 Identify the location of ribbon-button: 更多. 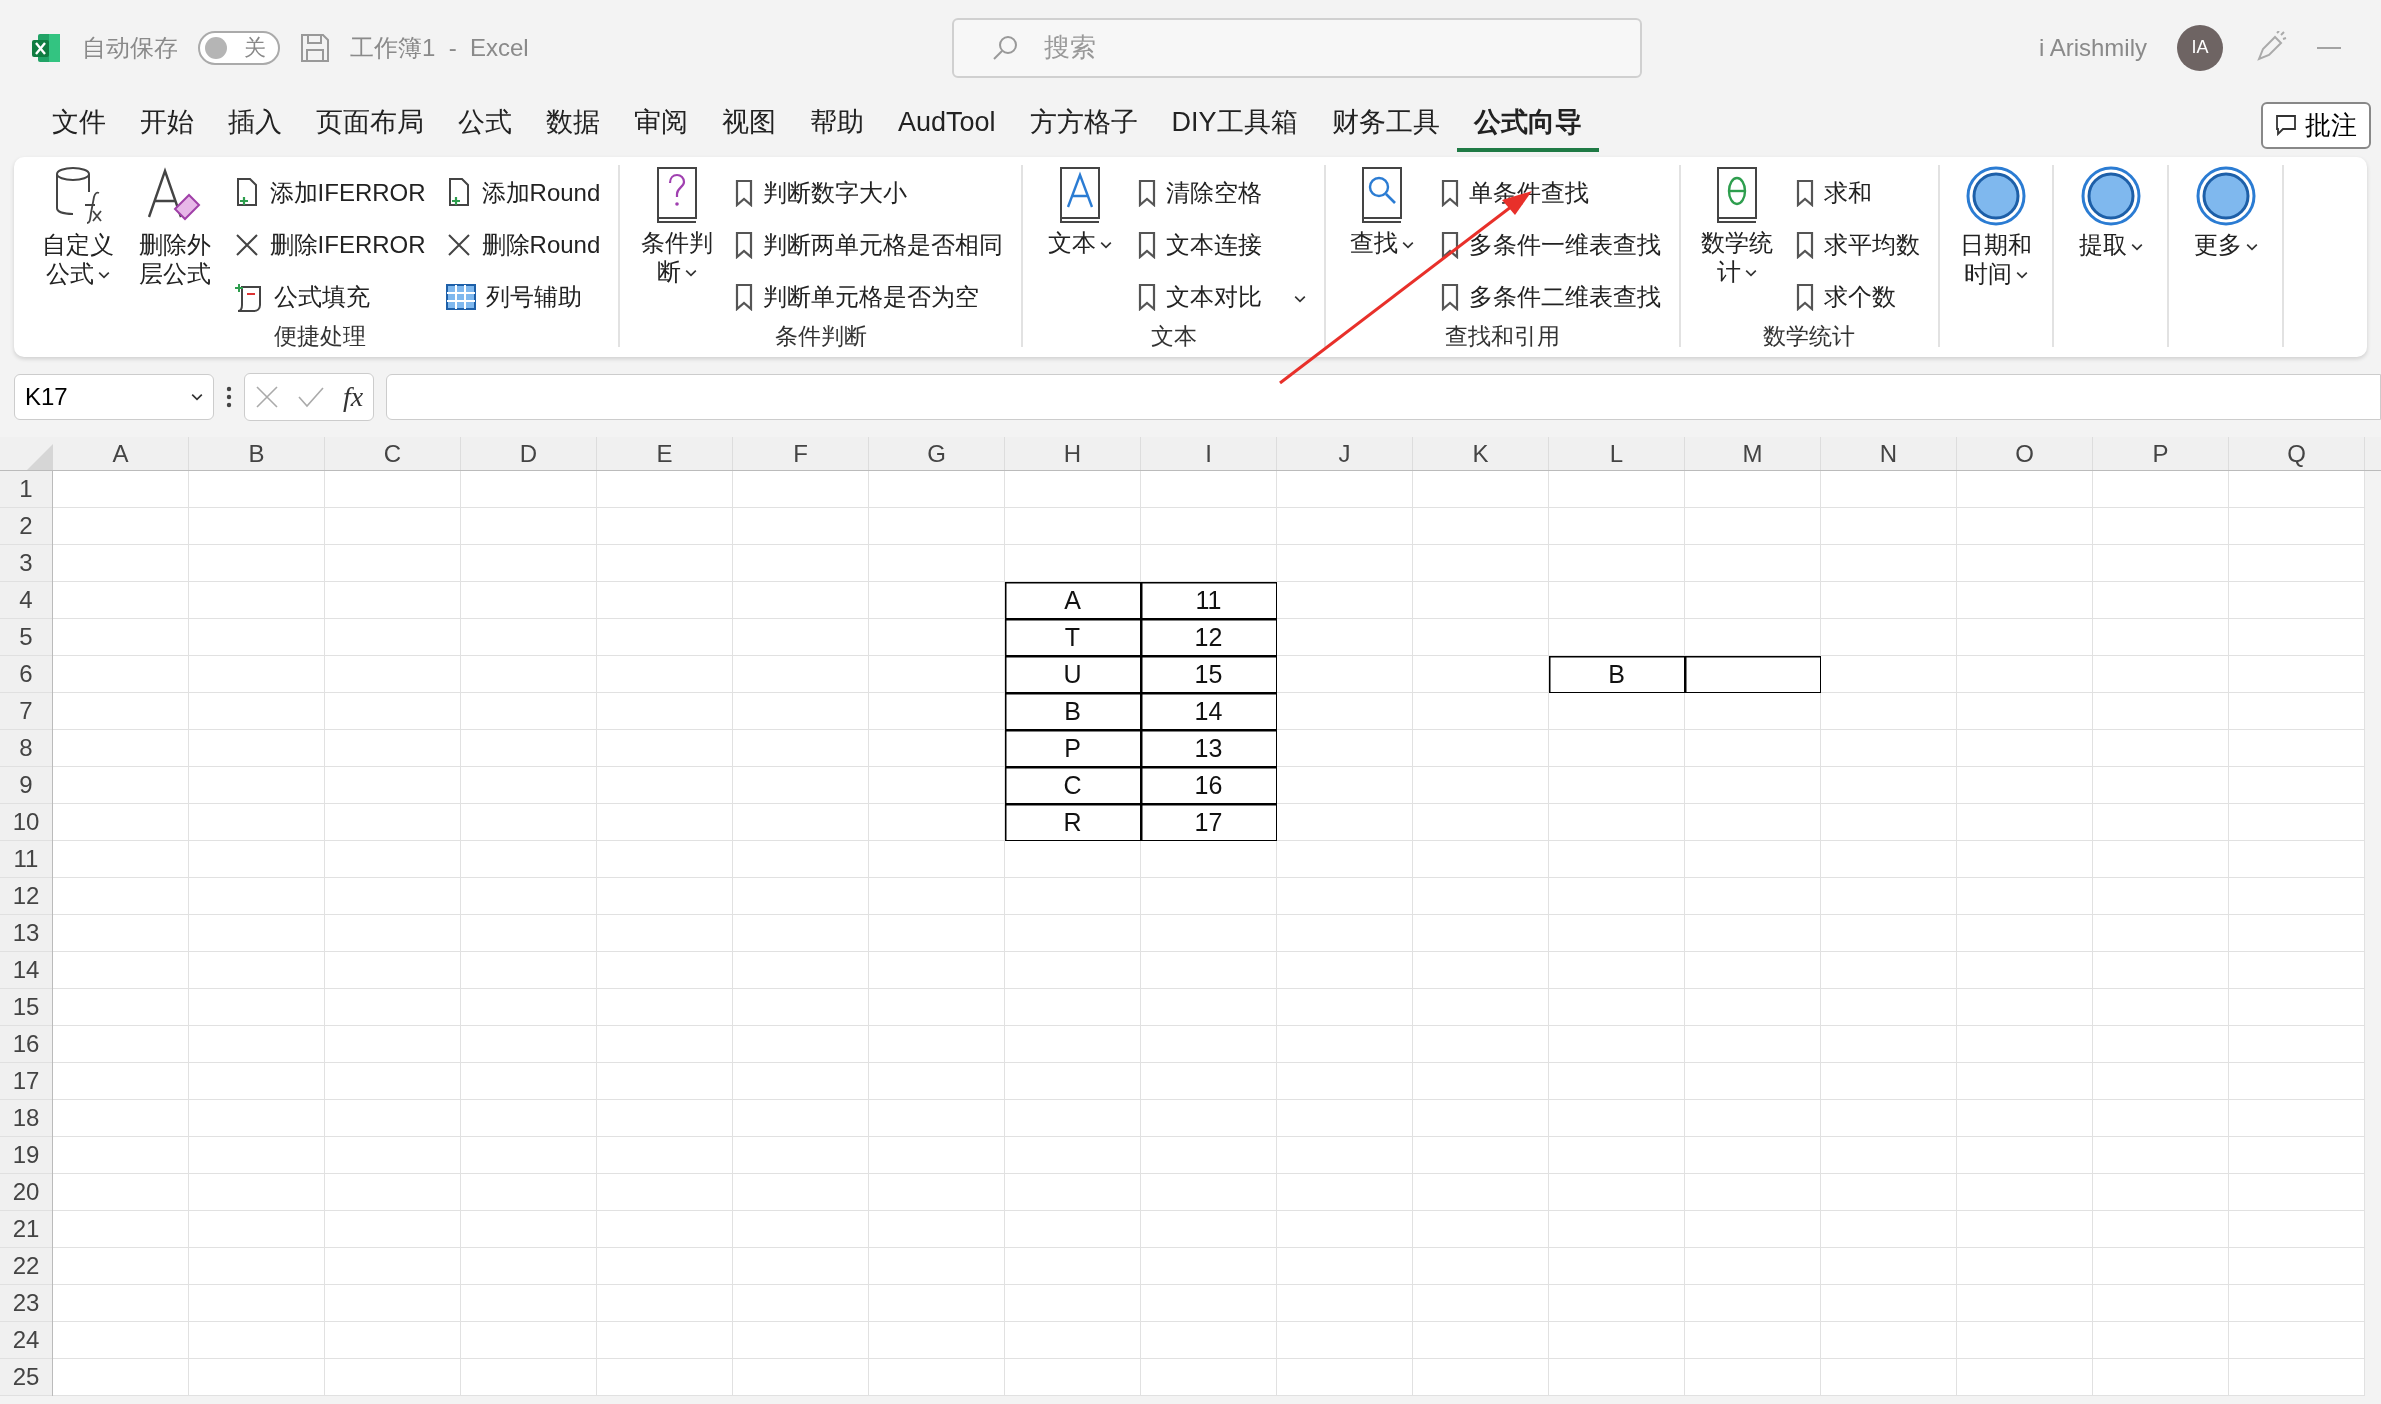
(2225, 212).